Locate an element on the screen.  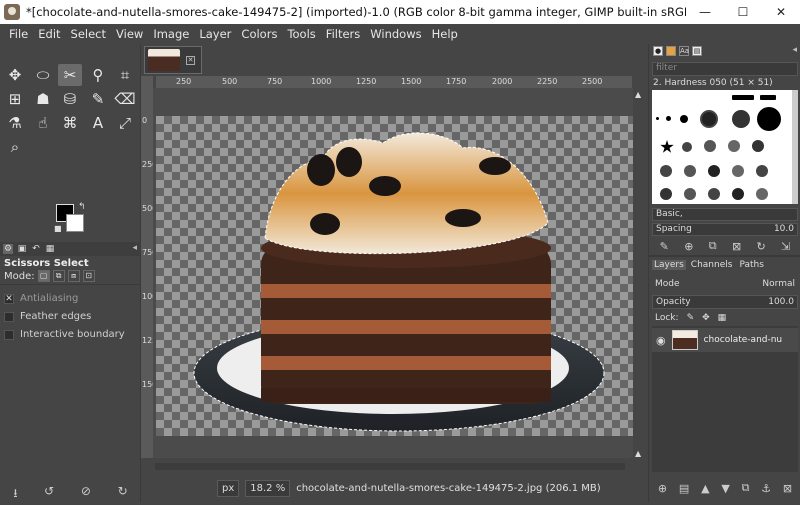
lock-pixels-icon: ✎ is located at coordinates (691, 318).